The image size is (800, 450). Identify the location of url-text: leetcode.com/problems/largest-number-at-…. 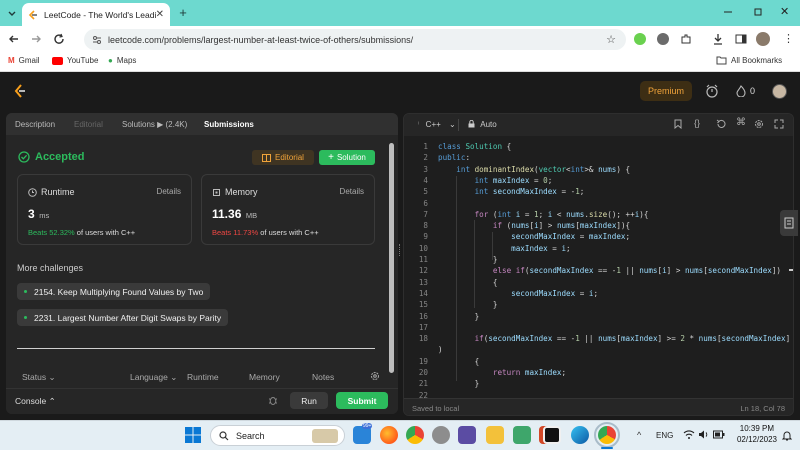
(261, 39).